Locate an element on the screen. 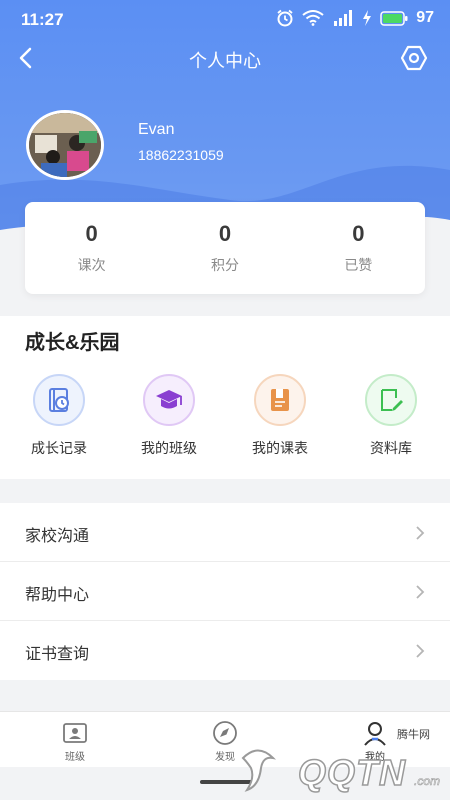 The width and height of the screenshot is (450, 800). feature-library: 资料库 is located at coordinates (391, 416).